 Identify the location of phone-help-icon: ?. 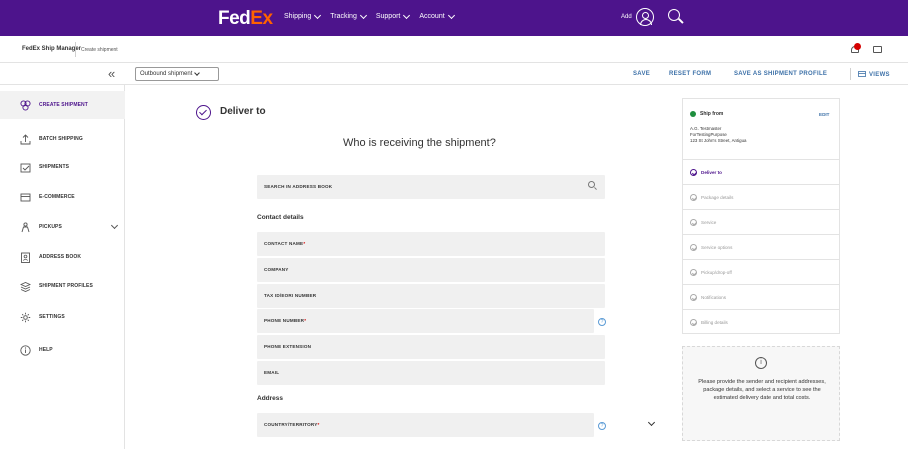
(602, 322).